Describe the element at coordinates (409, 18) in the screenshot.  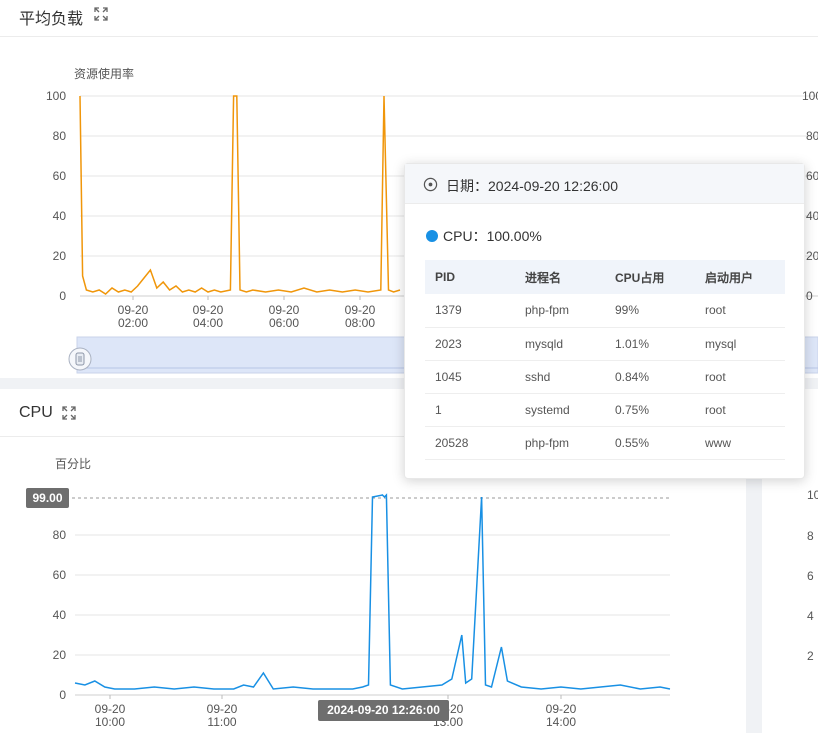
I see `load-panel-header: 平均负载` at that location.